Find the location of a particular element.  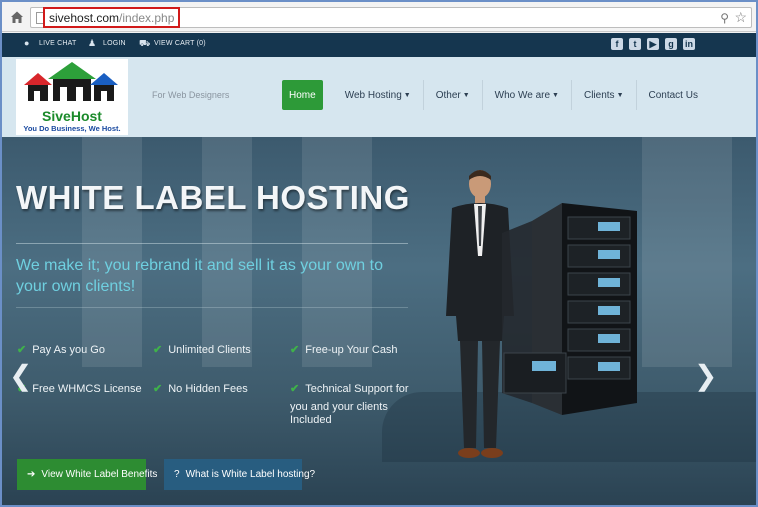

browser-toolbar: sivehost.com/index.php ⚲ ☆ is located at coordinates (379, 17).